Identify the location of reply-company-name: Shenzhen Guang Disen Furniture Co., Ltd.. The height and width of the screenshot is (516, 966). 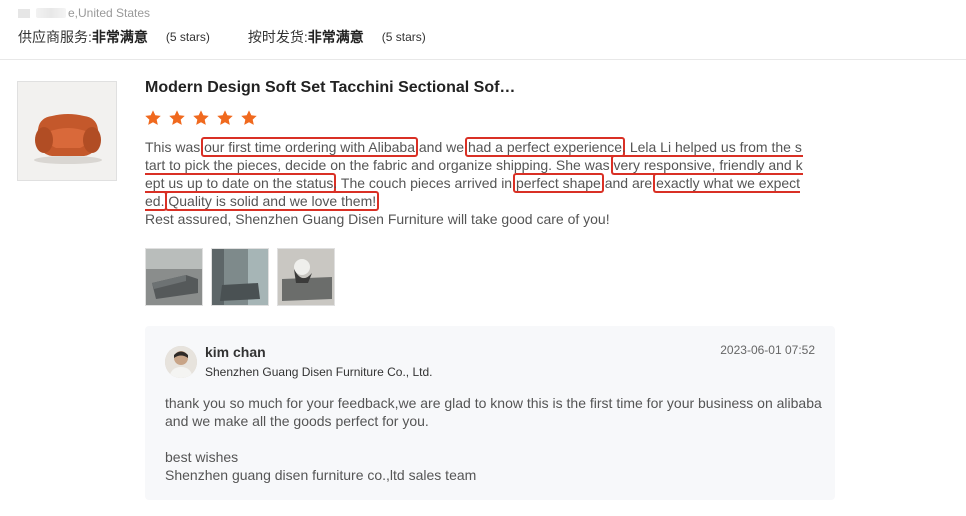
(319, 372).